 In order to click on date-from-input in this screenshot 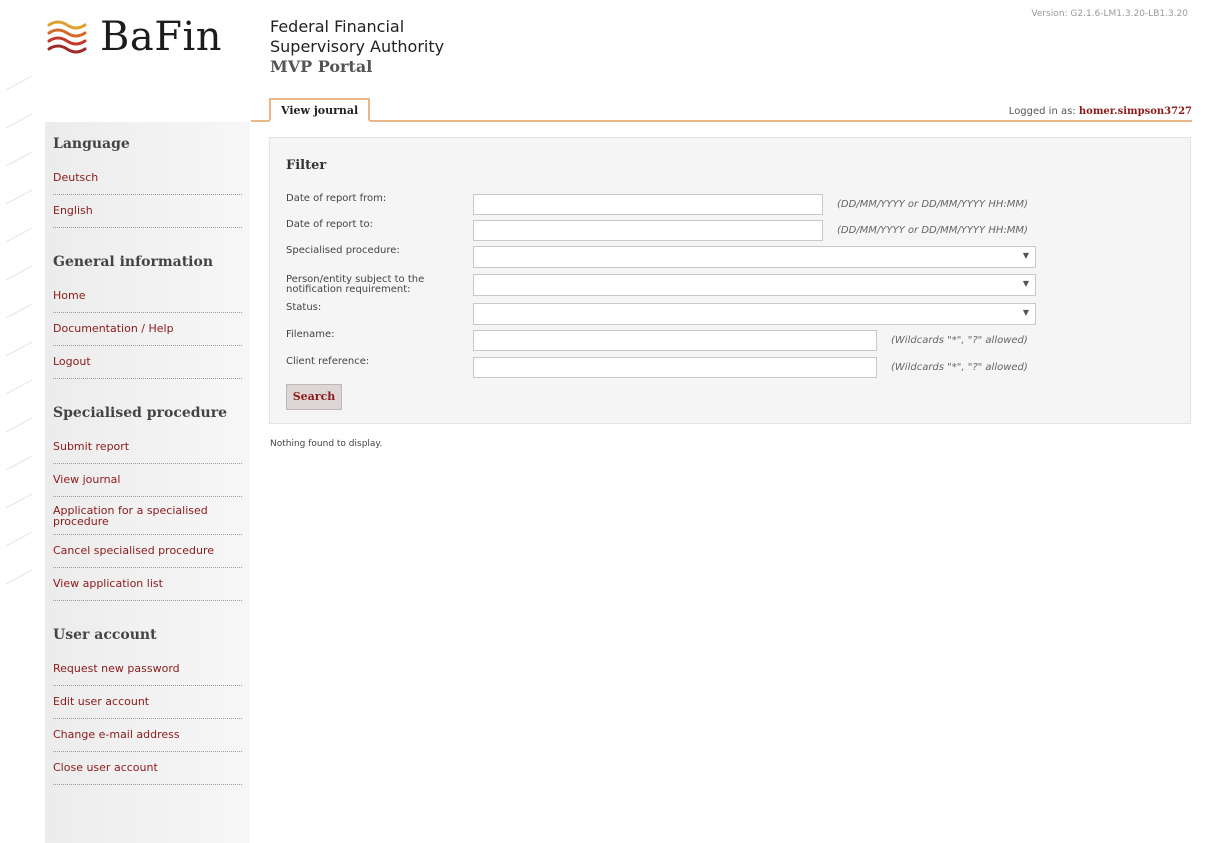, I will do `click(648, 204)`.